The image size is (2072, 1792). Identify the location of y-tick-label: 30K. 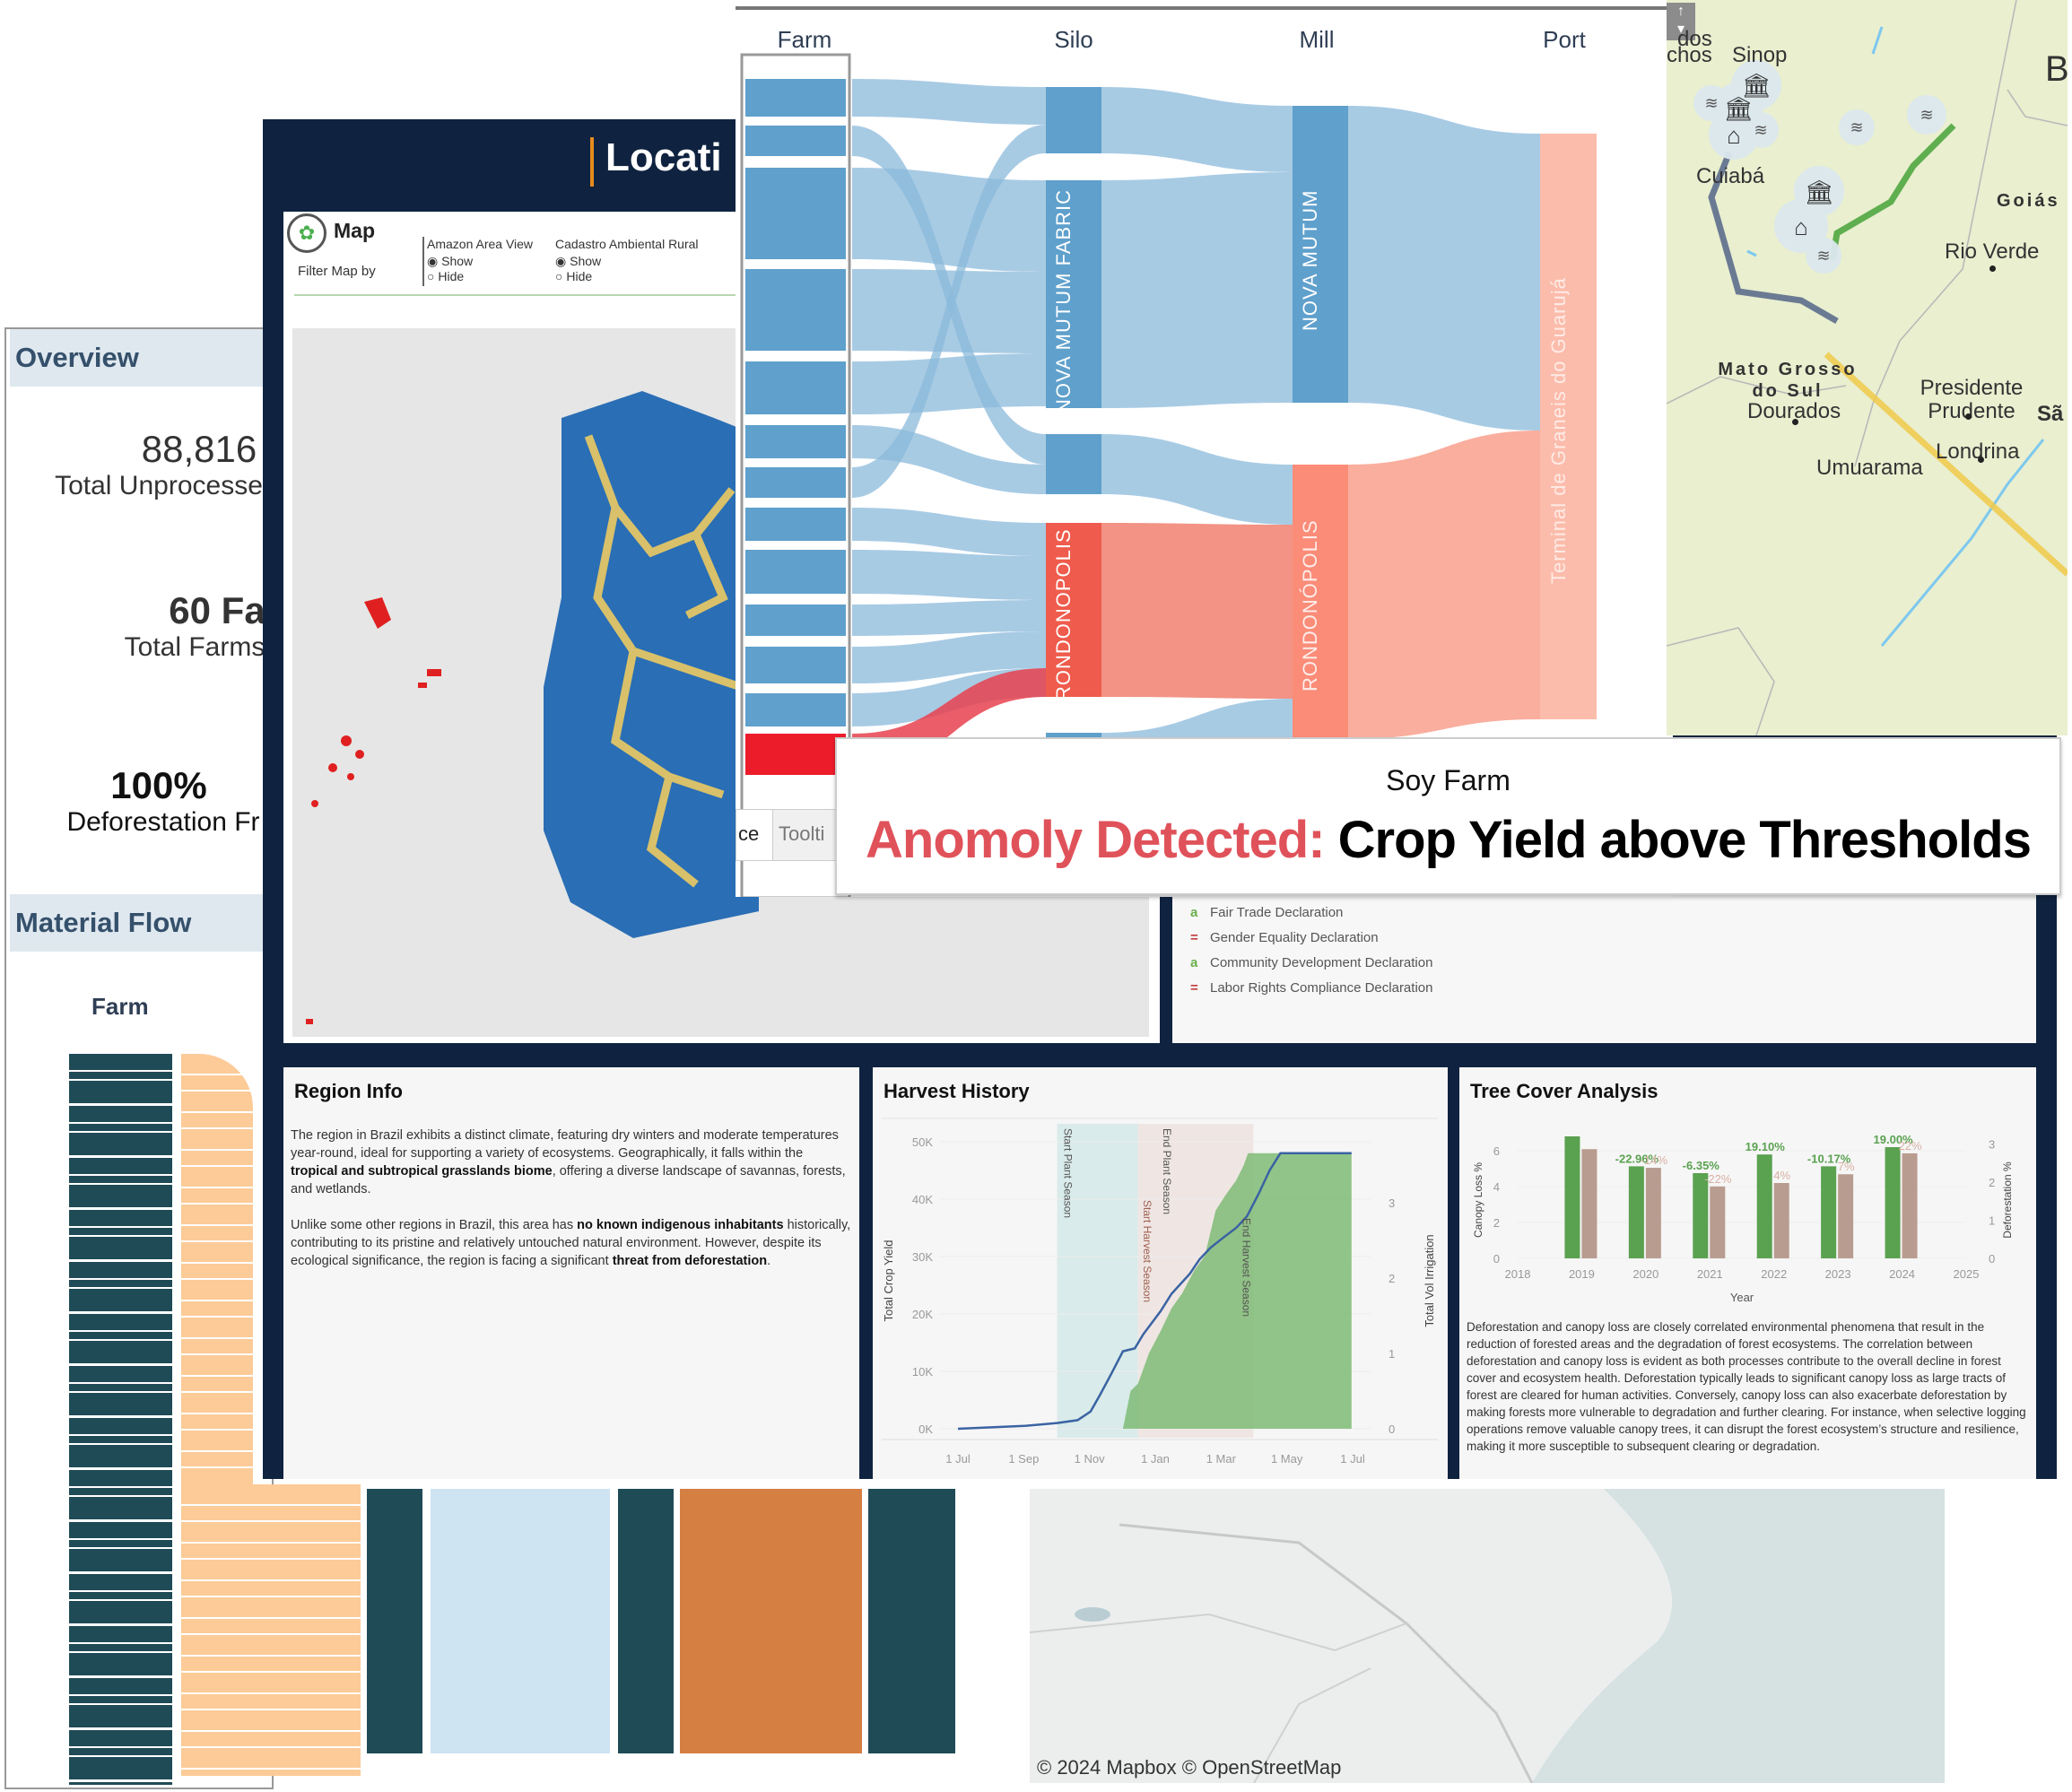
(923, 1257).